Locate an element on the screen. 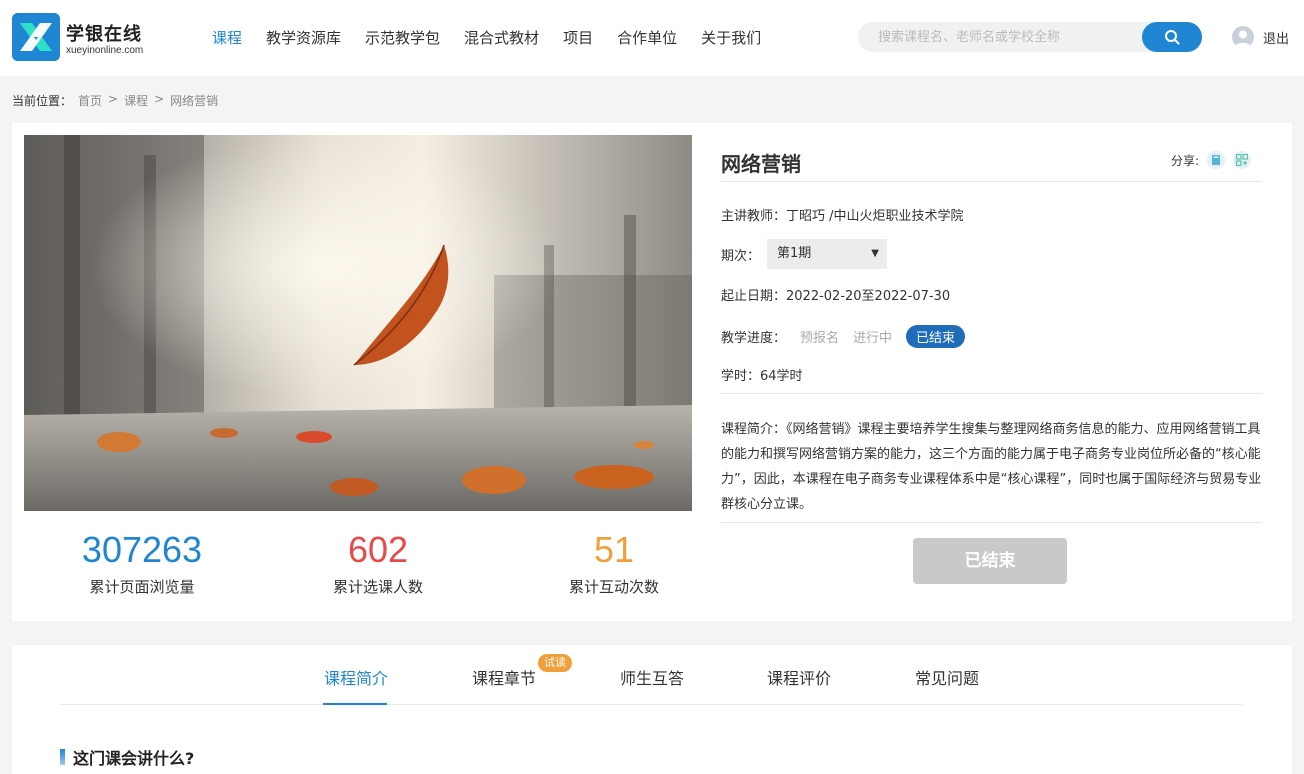 The image size is (1304, 774). tab-course-intro: 课程简介 is located at coordinates (356, 677).